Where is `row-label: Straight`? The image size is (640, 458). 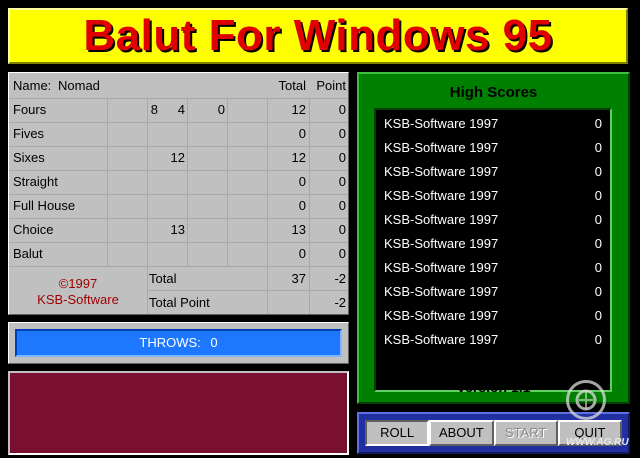
row-label: Straight is located at coordinates (35, 181).